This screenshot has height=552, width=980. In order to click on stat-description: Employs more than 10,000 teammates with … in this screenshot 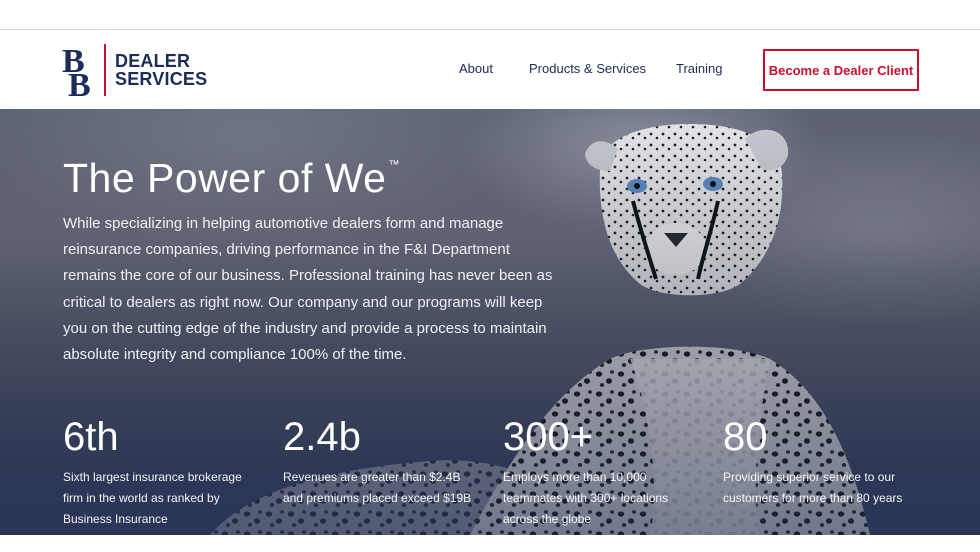, I will do `click(586, 498)`.